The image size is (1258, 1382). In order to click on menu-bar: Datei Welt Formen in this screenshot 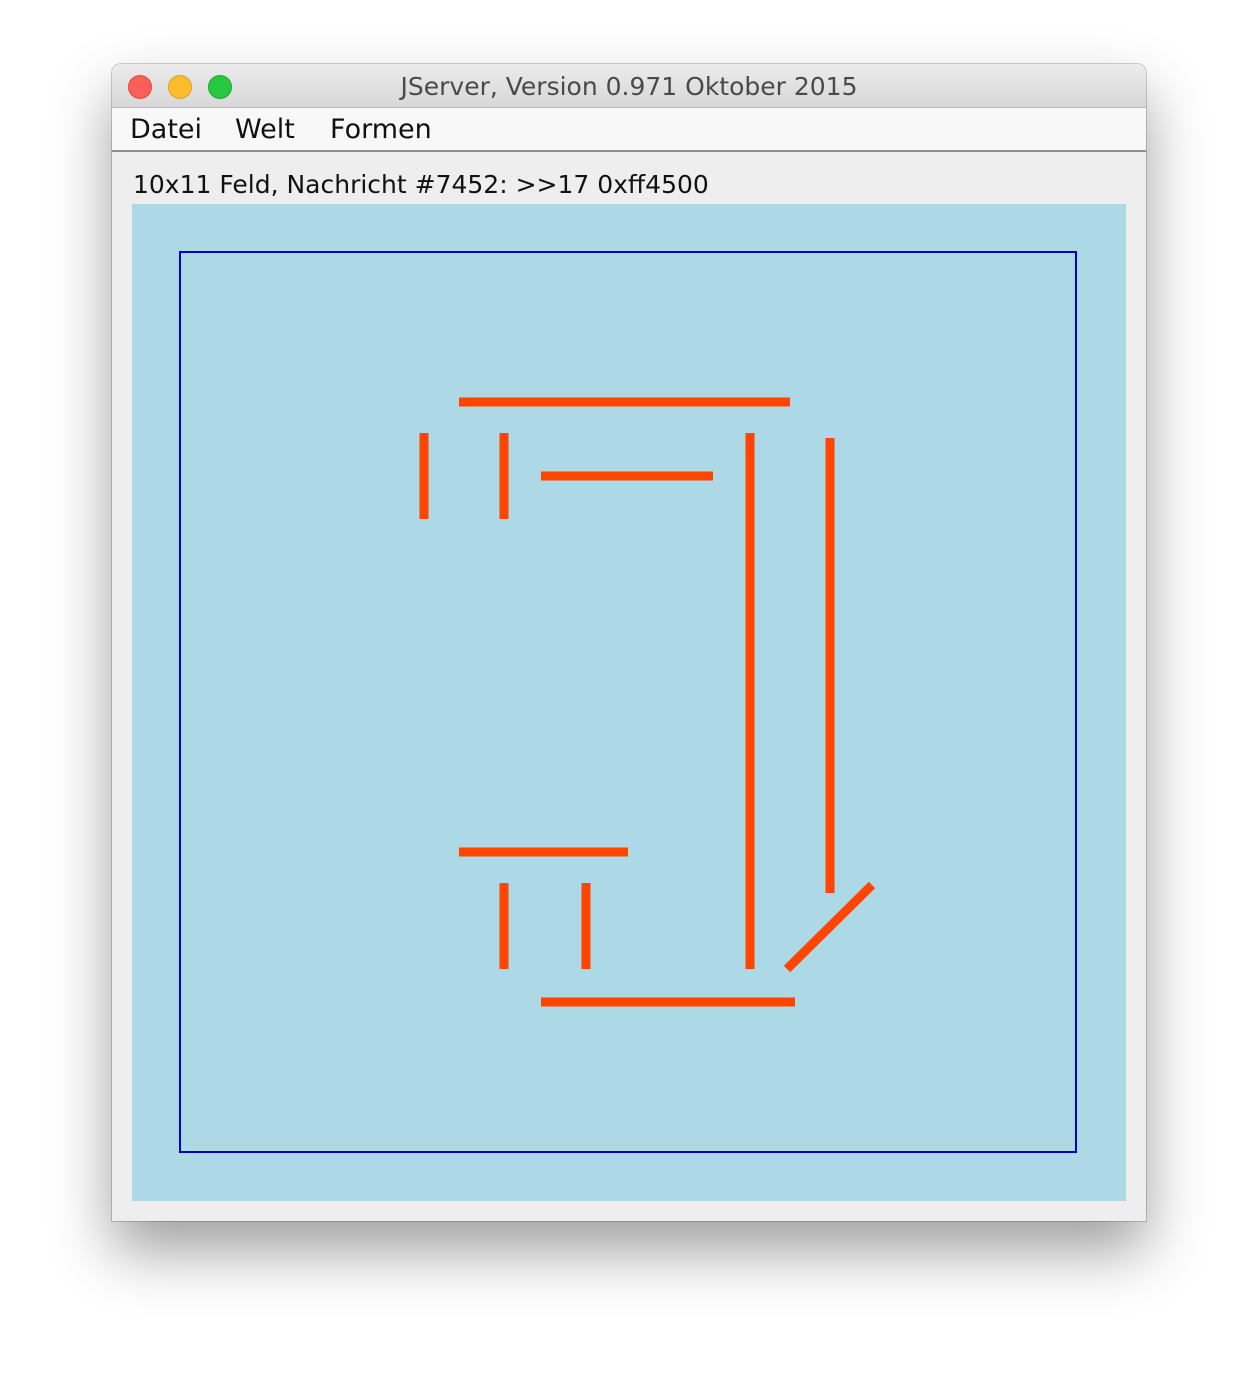, I will do `click(629, 130)`.